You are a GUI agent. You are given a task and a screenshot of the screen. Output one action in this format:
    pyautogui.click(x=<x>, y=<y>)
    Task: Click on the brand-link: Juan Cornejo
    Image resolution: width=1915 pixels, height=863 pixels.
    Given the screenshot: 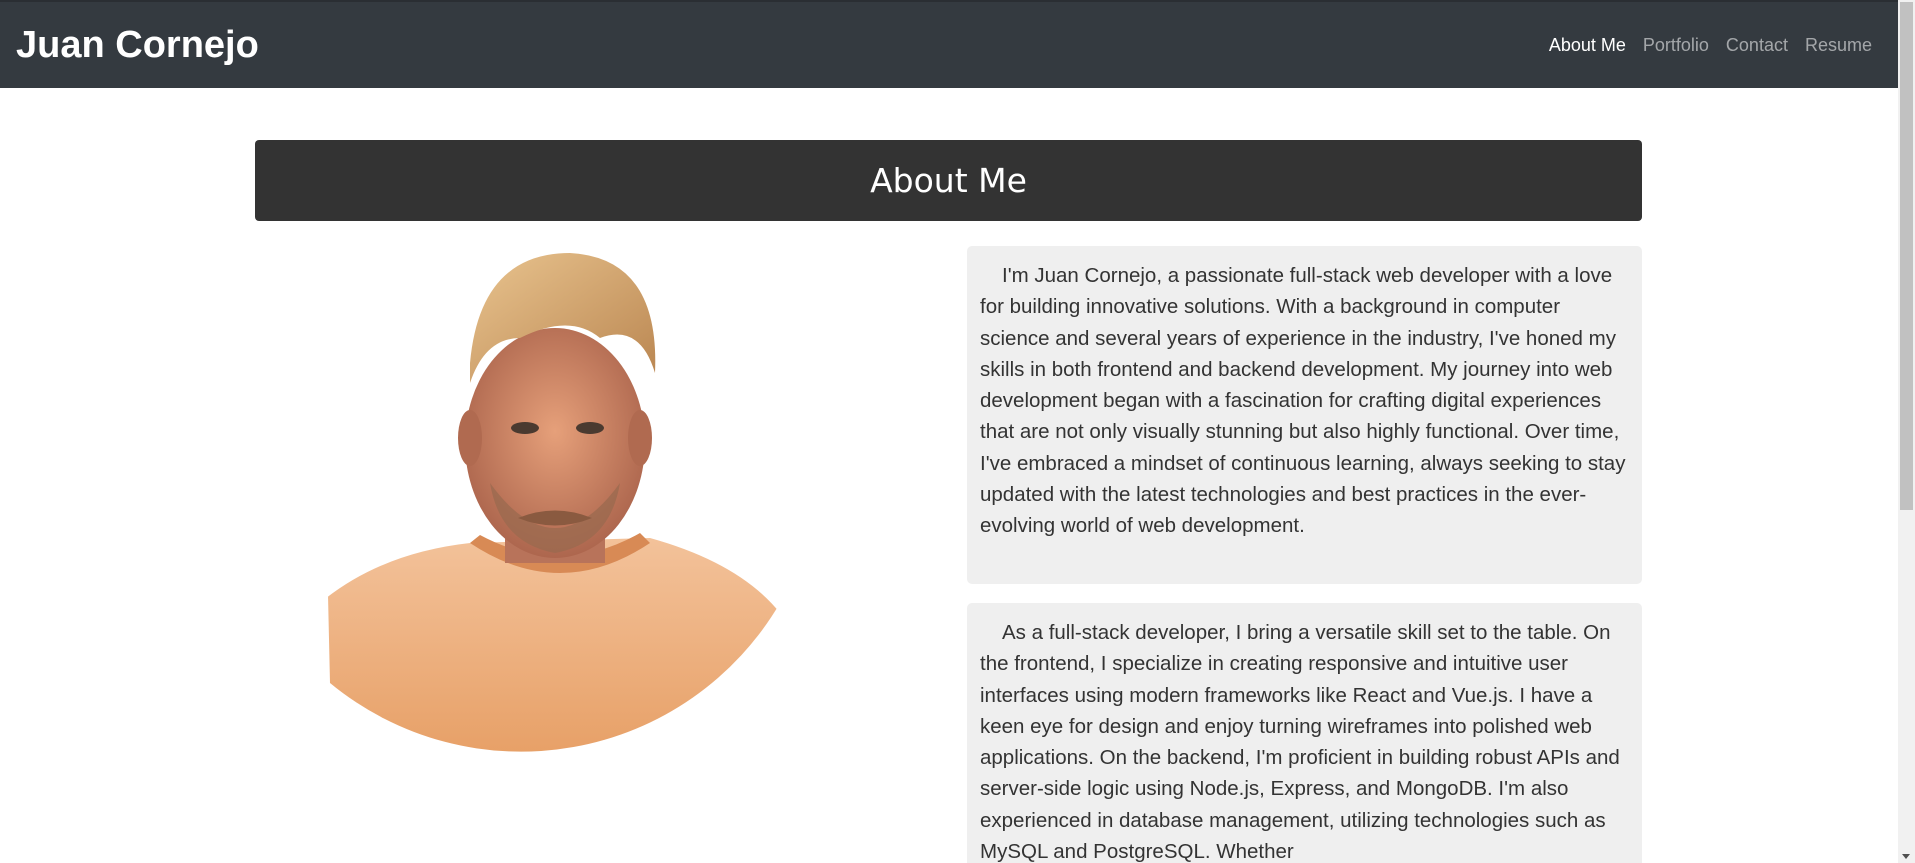 What is the action you would take?
    pyautogui.click(x=137, y=45)
    